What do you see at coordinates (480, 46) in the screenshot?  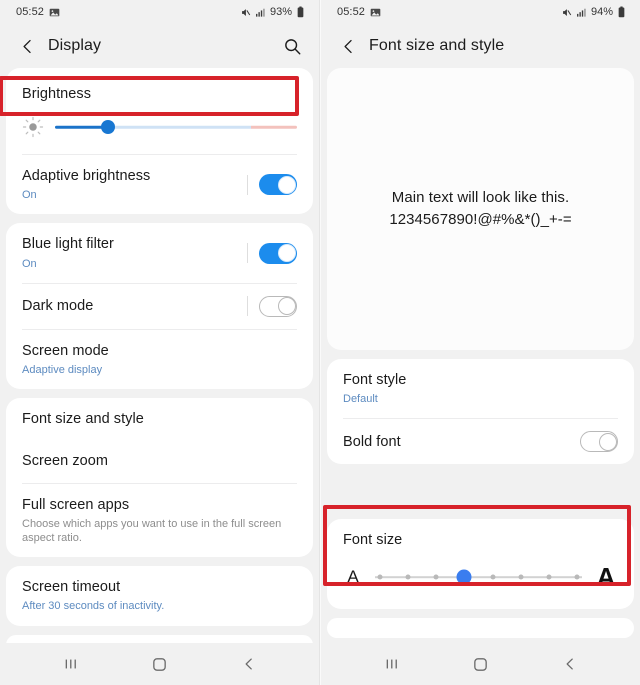 I see `right-app-bar: Font size and style` at bounding box center [480, 46].